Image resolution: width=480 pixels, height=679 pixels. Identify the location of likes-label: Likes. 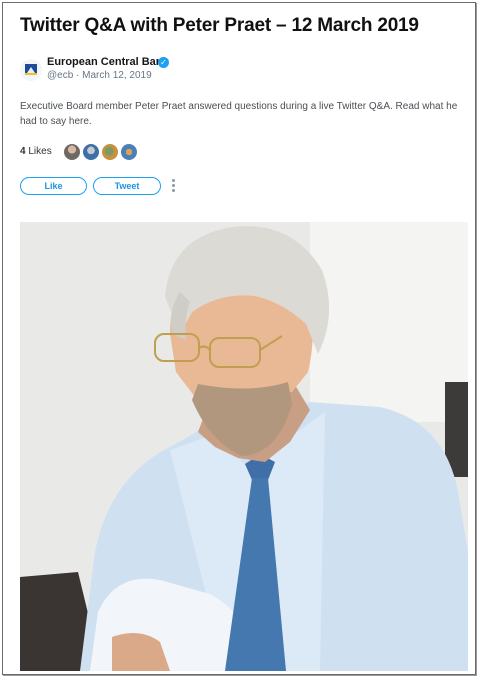
(40, 151).